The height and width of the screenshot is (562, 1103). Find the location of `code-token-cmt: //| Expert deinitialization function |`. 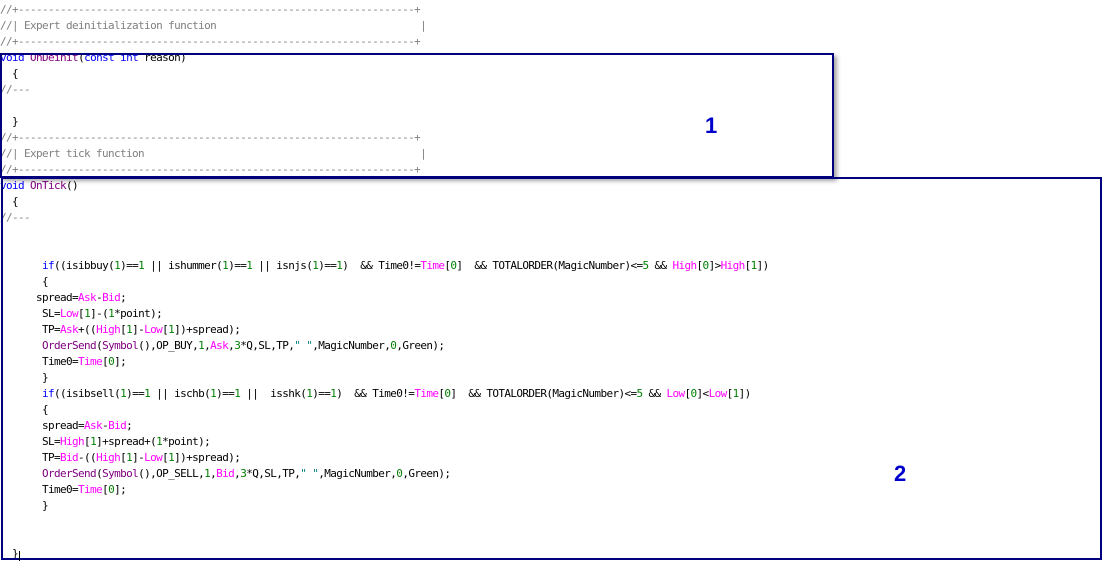

code-token-cmt: //| Expert deinitialization function | is located at coordinates (213, 25).